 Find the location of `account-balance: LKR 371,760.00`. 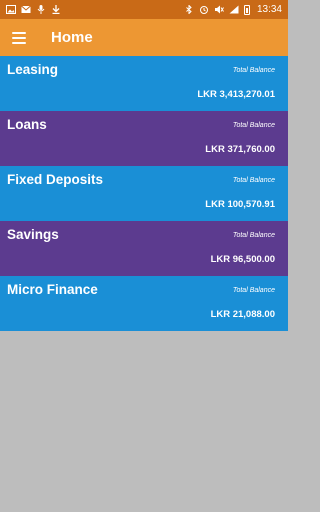

account-balance: LKR 371,760.00 is located at coordinates (240, 149).